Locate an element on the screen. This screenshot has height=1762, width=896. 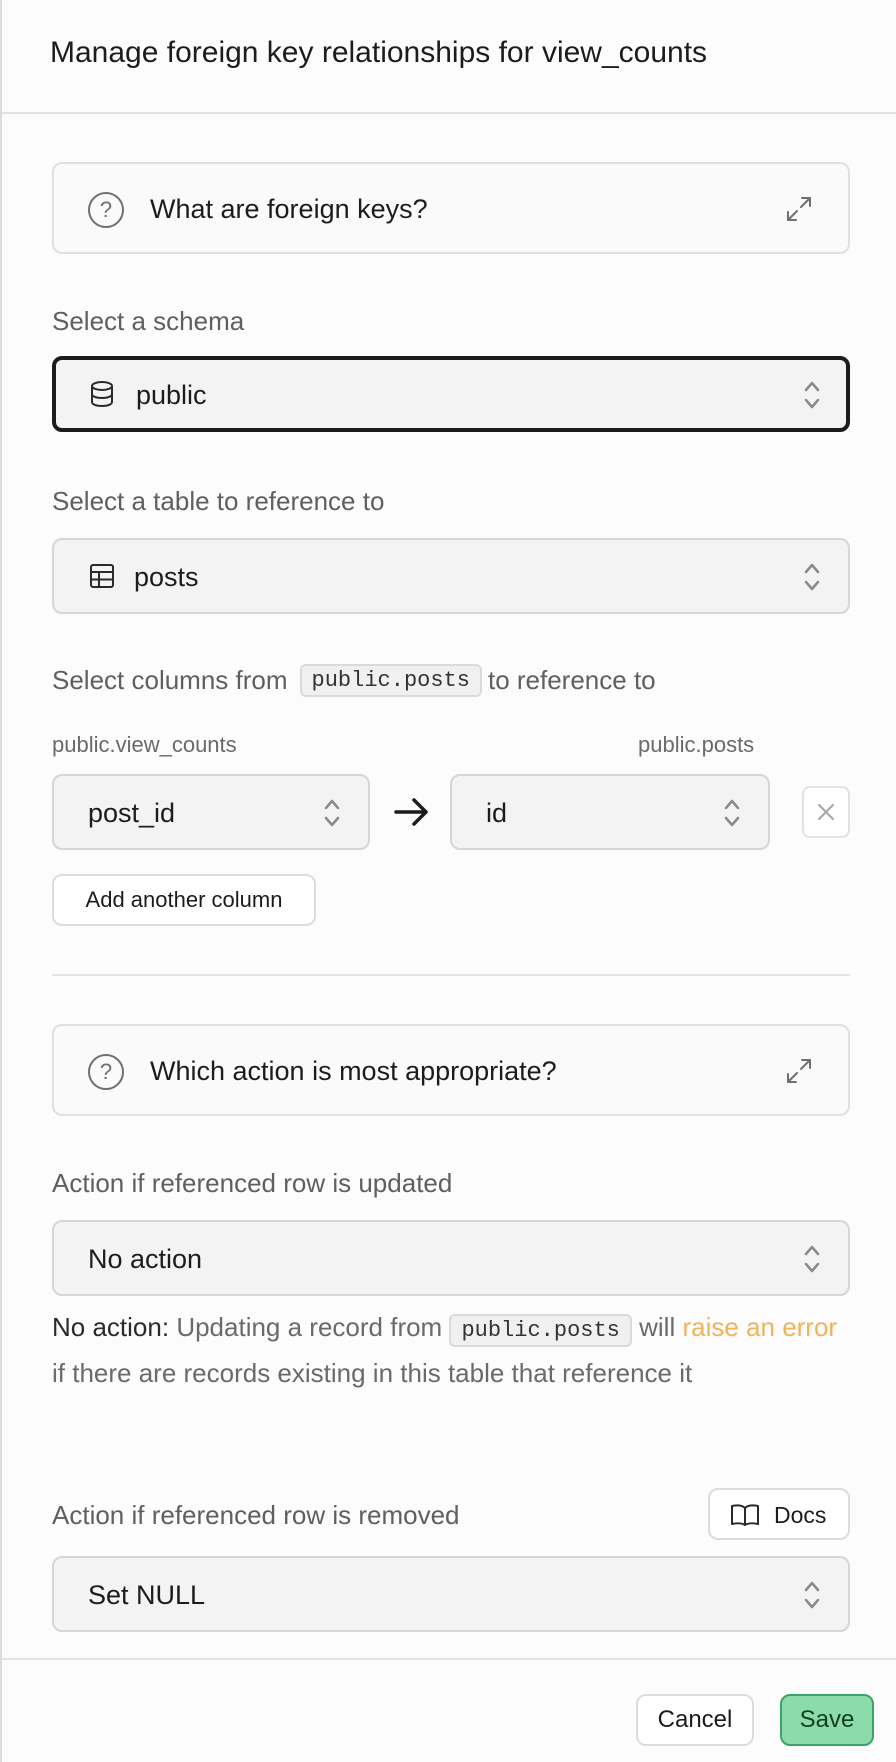
target-column-select: id is located at coordinates (610, 812).